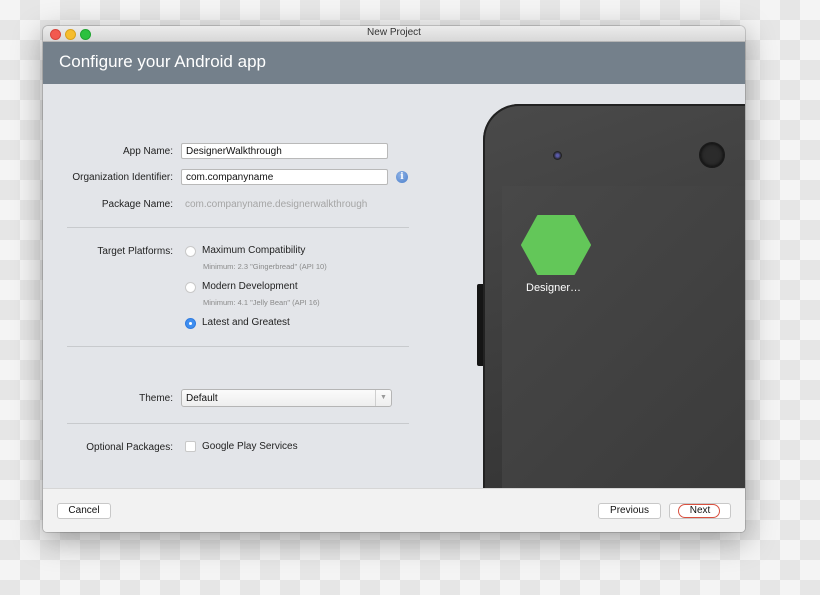  I want to click on info-icon: i, so click(402, 177).